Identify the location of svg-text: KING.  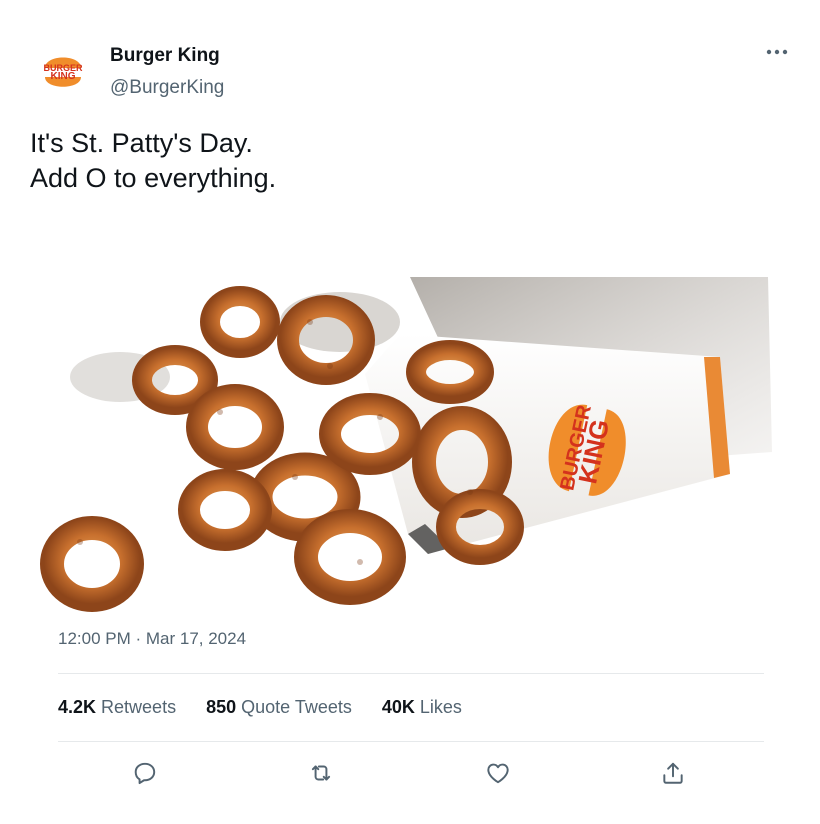
(63, 76).